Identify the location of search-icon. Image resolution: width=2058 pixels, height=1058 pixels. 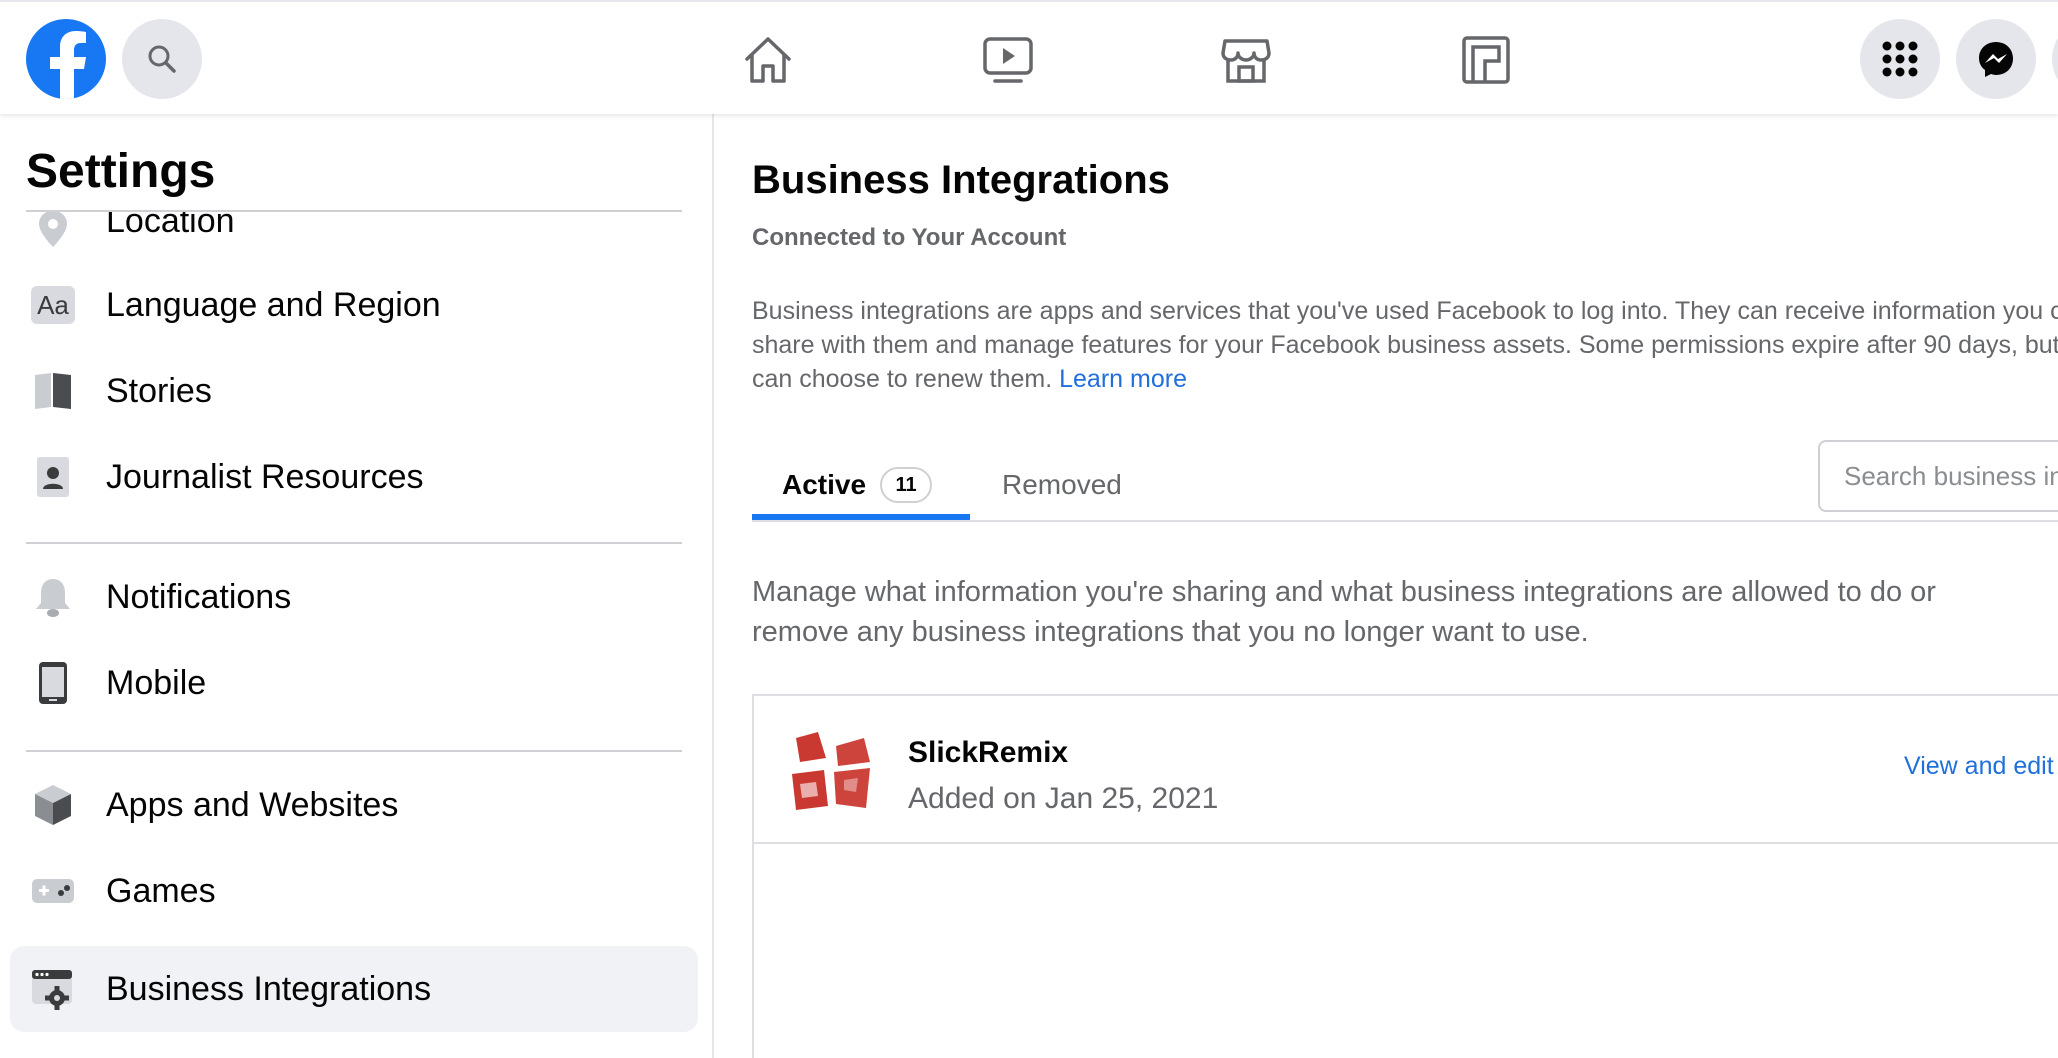
(162, 59).